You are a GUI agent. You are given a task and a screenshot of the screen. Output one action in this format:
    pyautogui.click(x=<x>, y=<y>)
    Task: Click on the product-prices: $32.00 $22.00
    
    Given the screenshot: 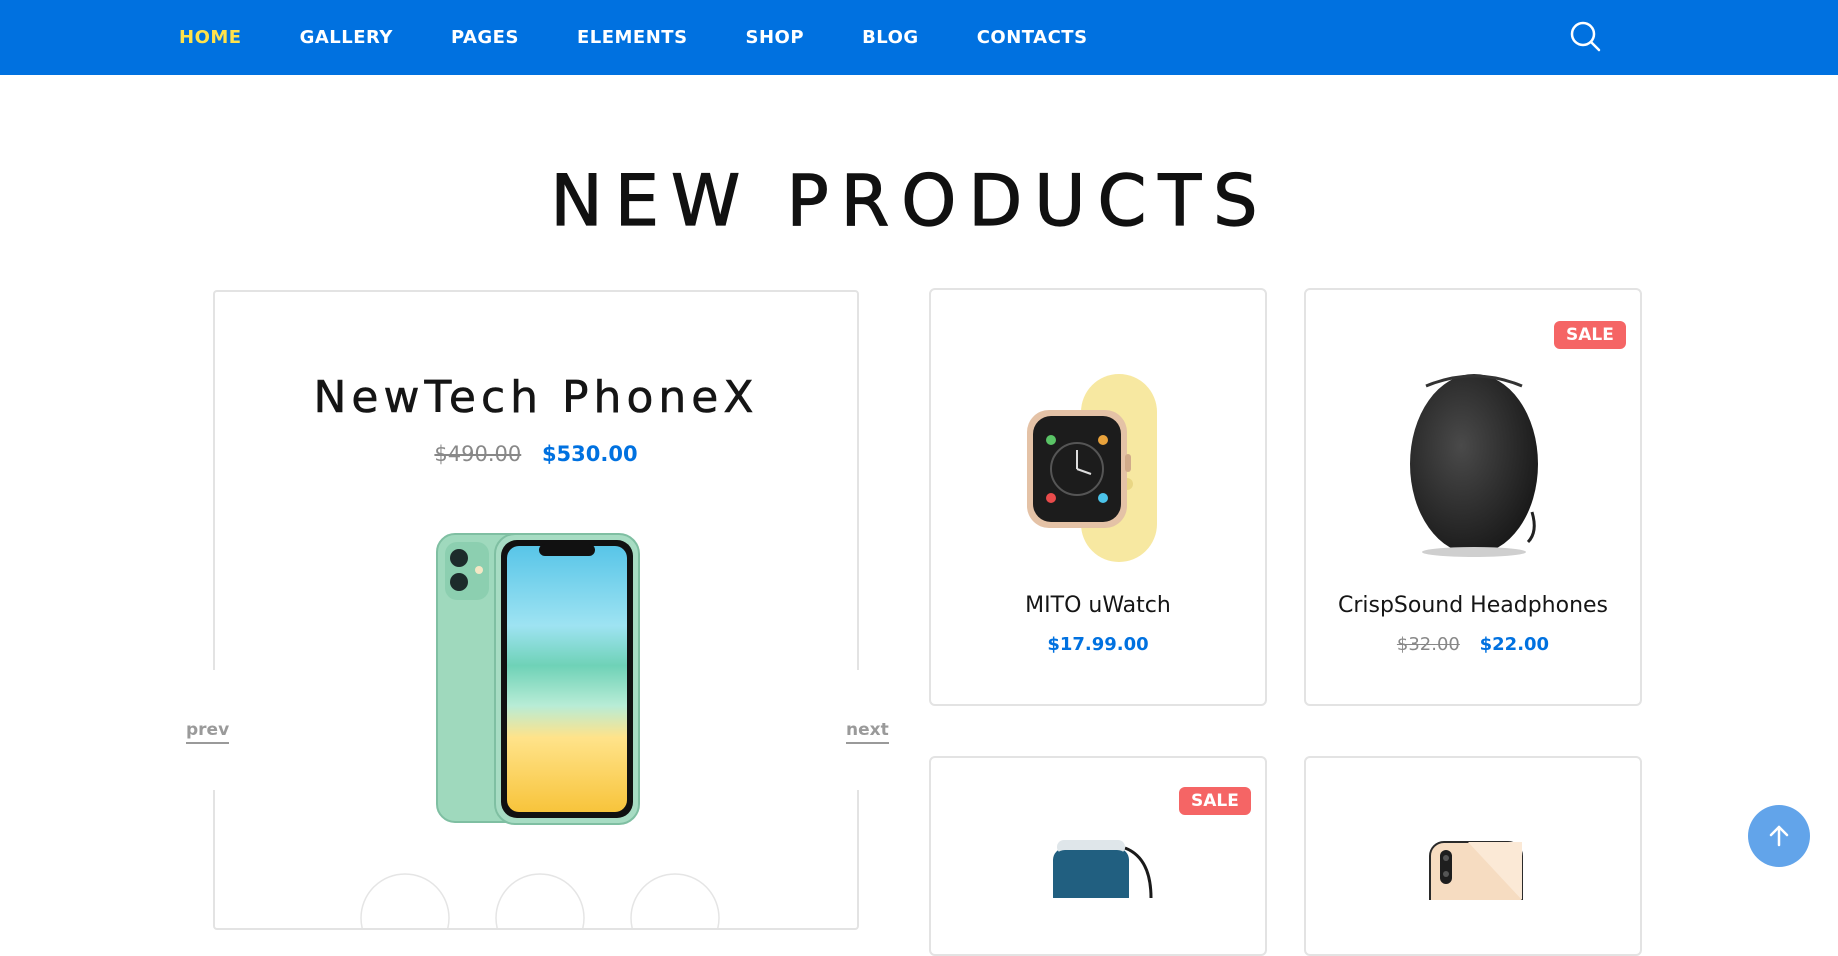 What is the action you would take?
    pyautogui.click(x=1473, y=644)
    